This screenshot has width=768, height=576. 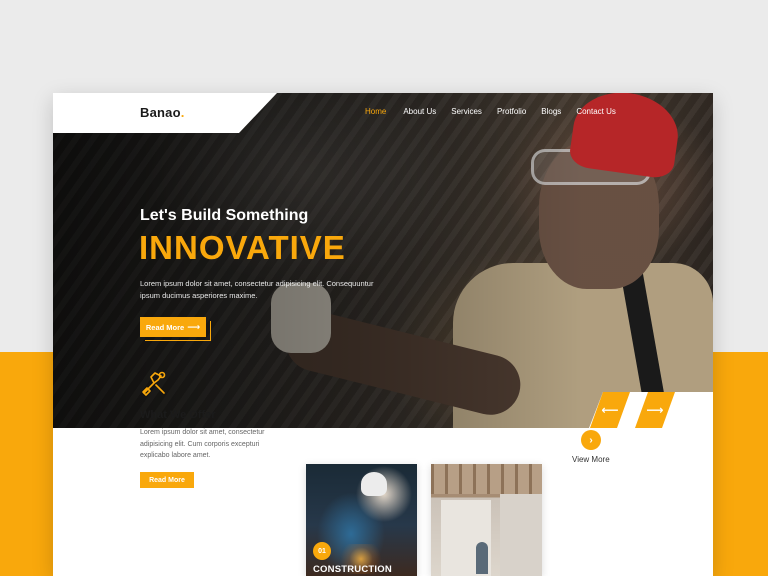 I want to click on offer-title: What We Offer, so click(x=178, y=415).